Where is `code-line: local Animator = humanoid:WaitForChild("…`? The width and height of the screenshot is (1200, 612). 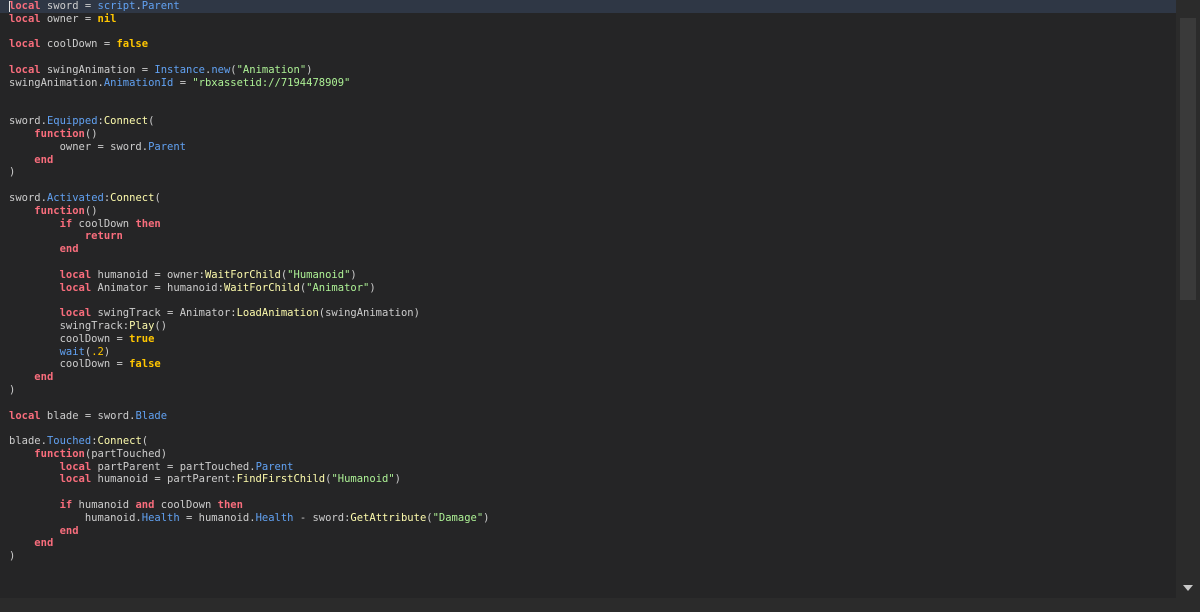
code-line: local Animator = humanoid:WaitForChild("… is located at coordinates (588, 288).